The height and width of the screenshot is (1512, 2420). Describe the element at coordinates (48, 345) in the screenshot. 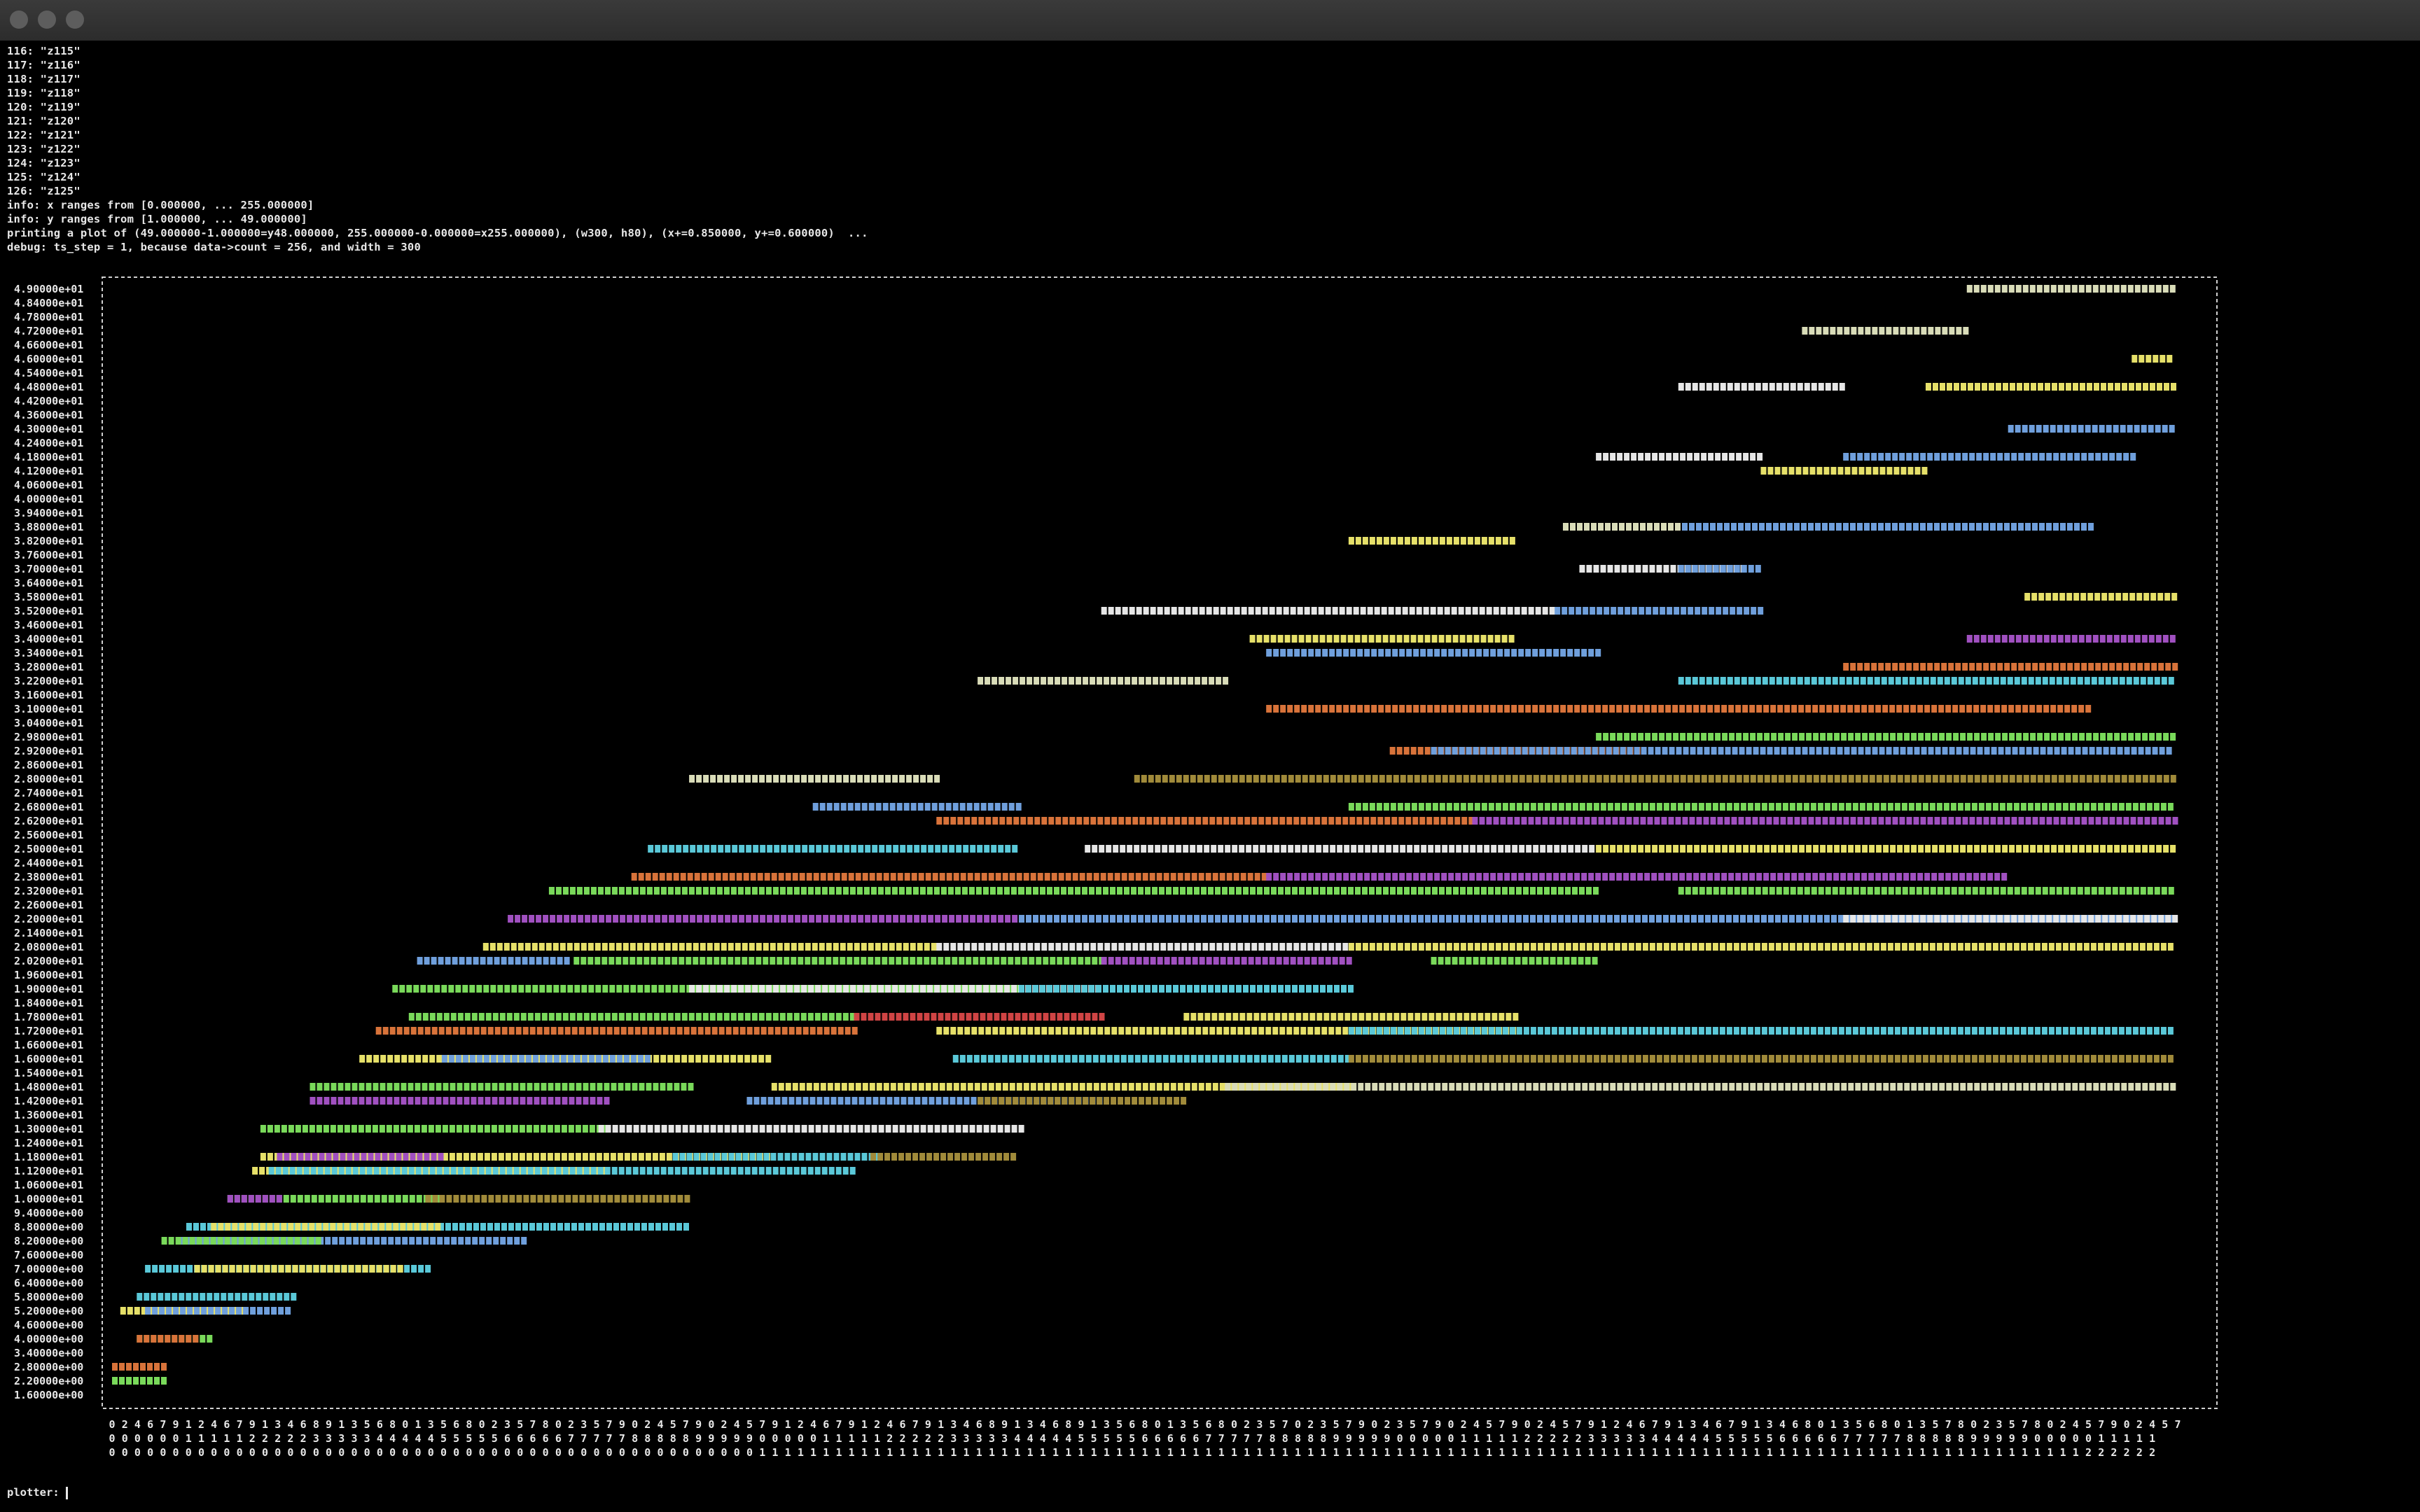

I see `y-tick-label: 4.66000e+01` at that location.